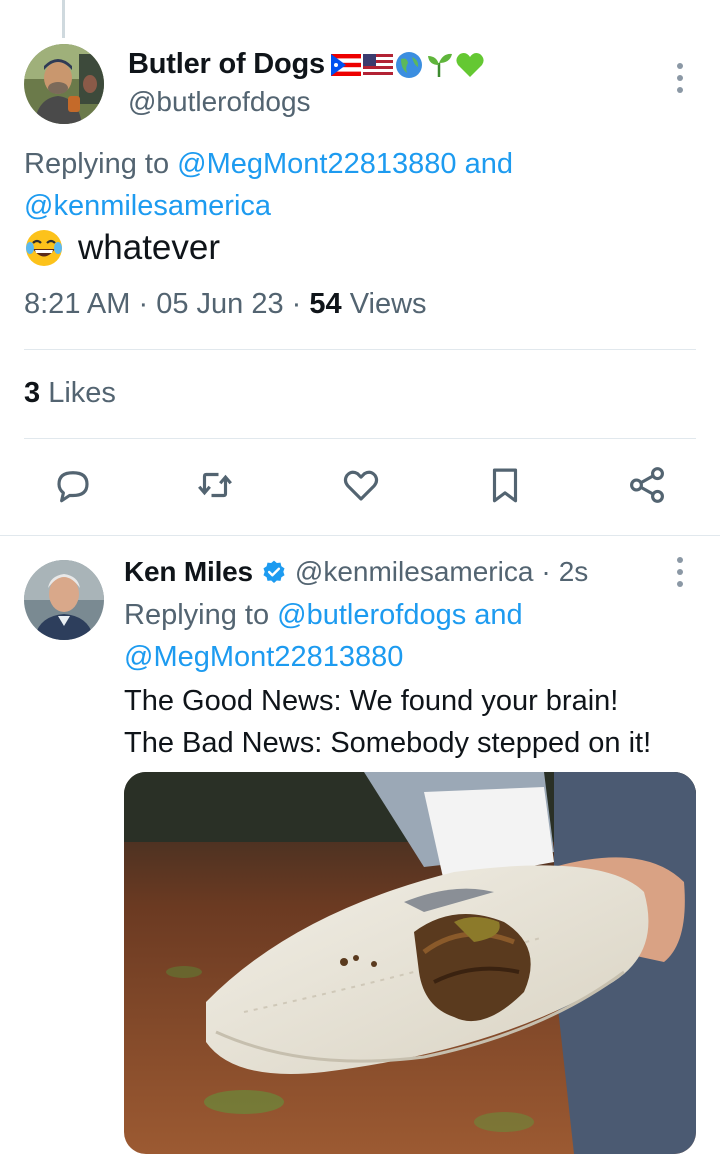 This screenshot has width=720, height=1175. What do you see at coordinates (360, 535) in the screenshot?
I see `section-separator` at bounding box center [360, 535].